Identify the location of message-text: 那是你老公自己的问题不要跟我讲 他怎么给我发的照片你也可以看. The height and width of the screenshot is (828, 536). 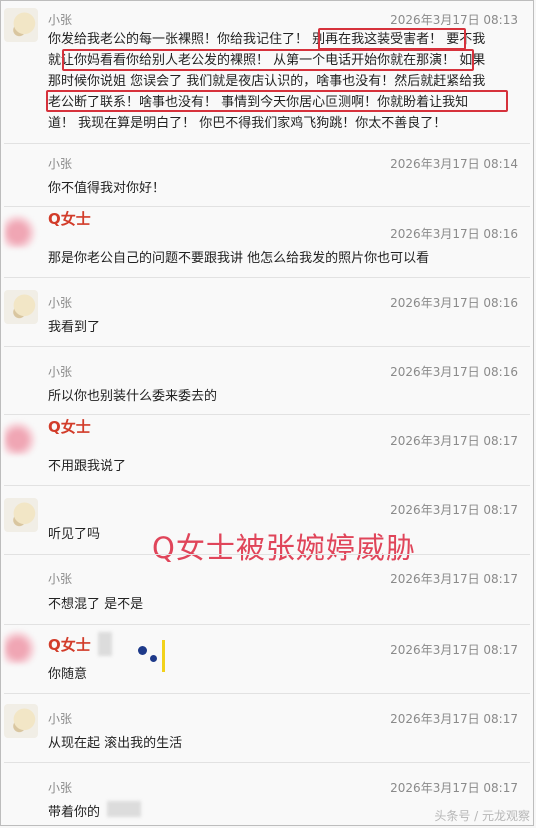
(239, 258).